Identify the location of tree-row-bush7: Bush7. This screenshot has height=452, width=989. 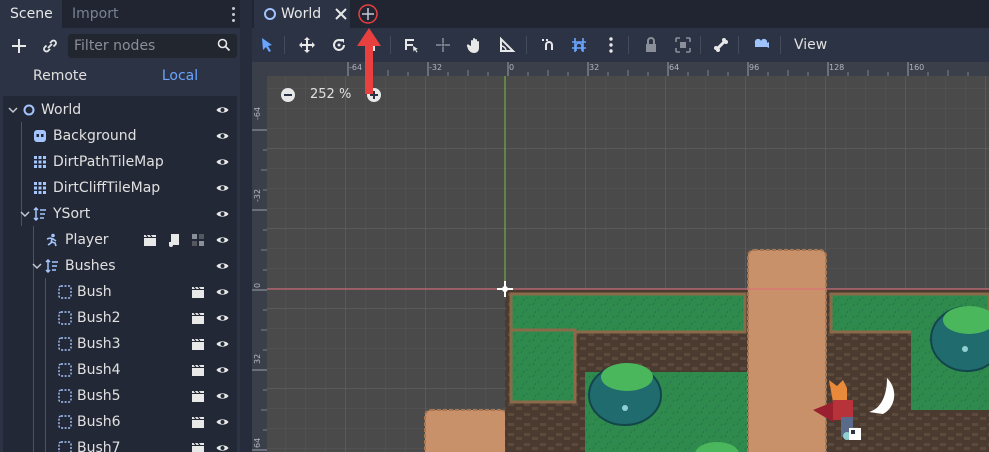
(120, 443).